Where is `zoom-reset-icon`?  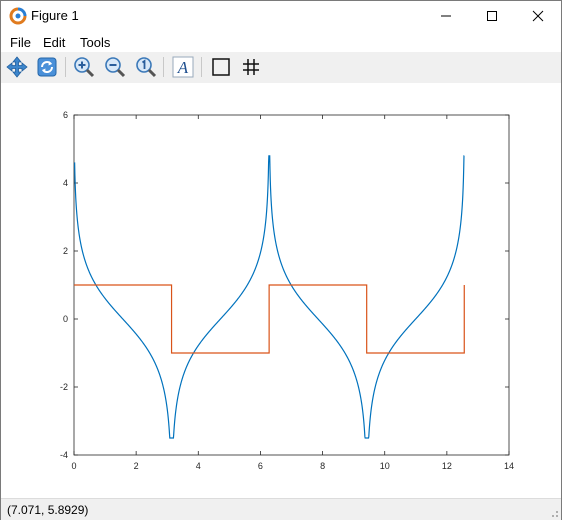 zoom-reset-icon is located at coordinates (146, 67).